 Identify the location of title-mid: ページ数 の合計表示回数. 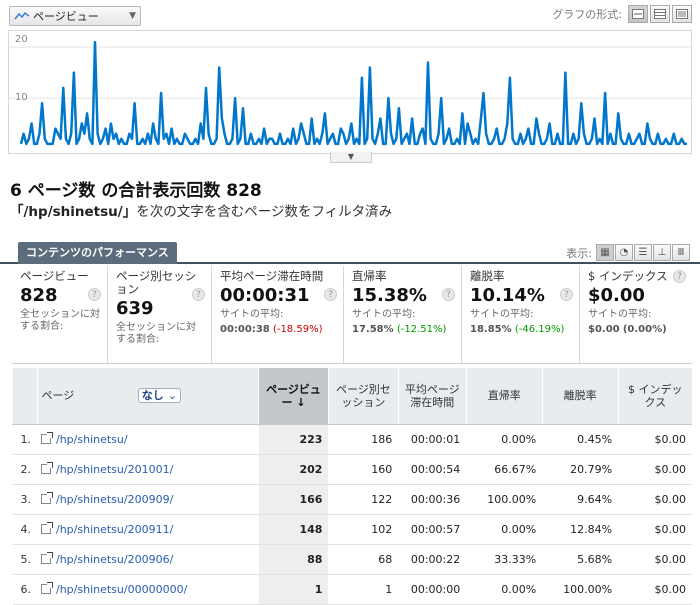
(124, 191).